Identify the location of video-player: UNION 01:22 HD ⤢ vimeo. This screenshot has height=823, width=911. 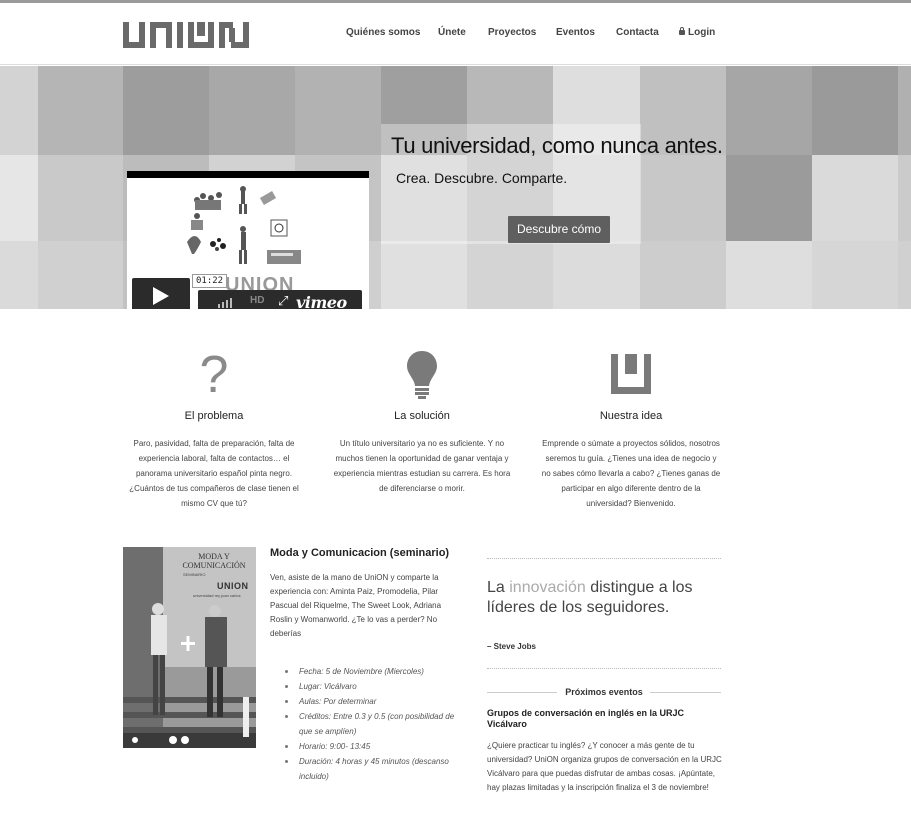
(248, 240).